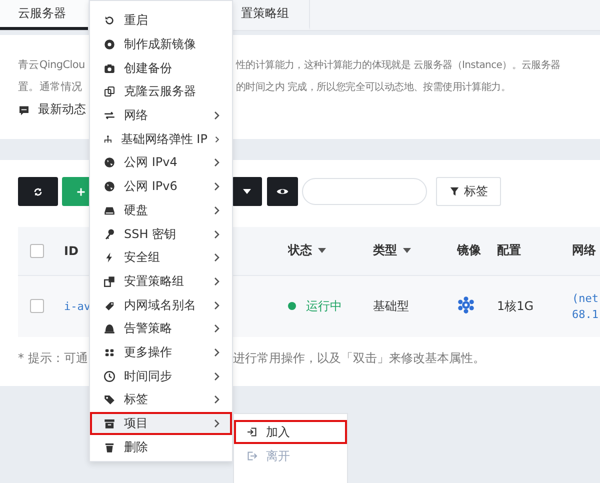  Describe the element at coordinates (161, 116) in the screenshot. I see `menu-item: 网络` at that location.